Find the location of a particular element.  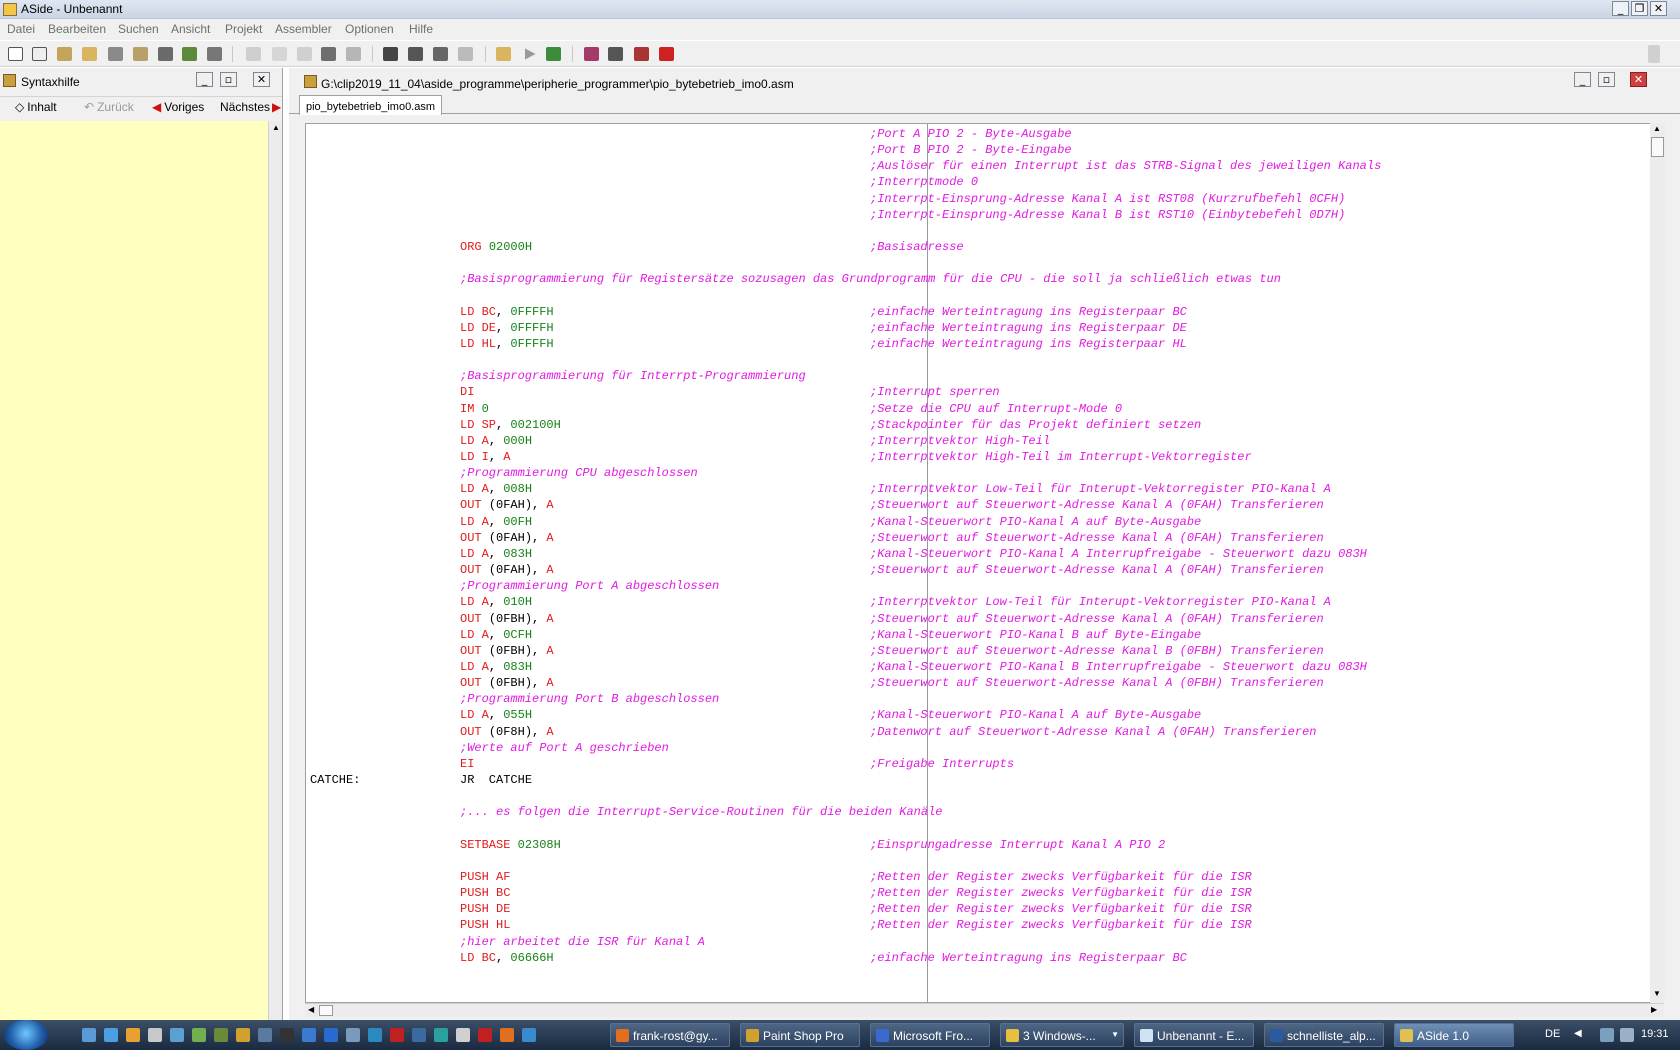

browser-icon is located at coordinates (111, 1035).